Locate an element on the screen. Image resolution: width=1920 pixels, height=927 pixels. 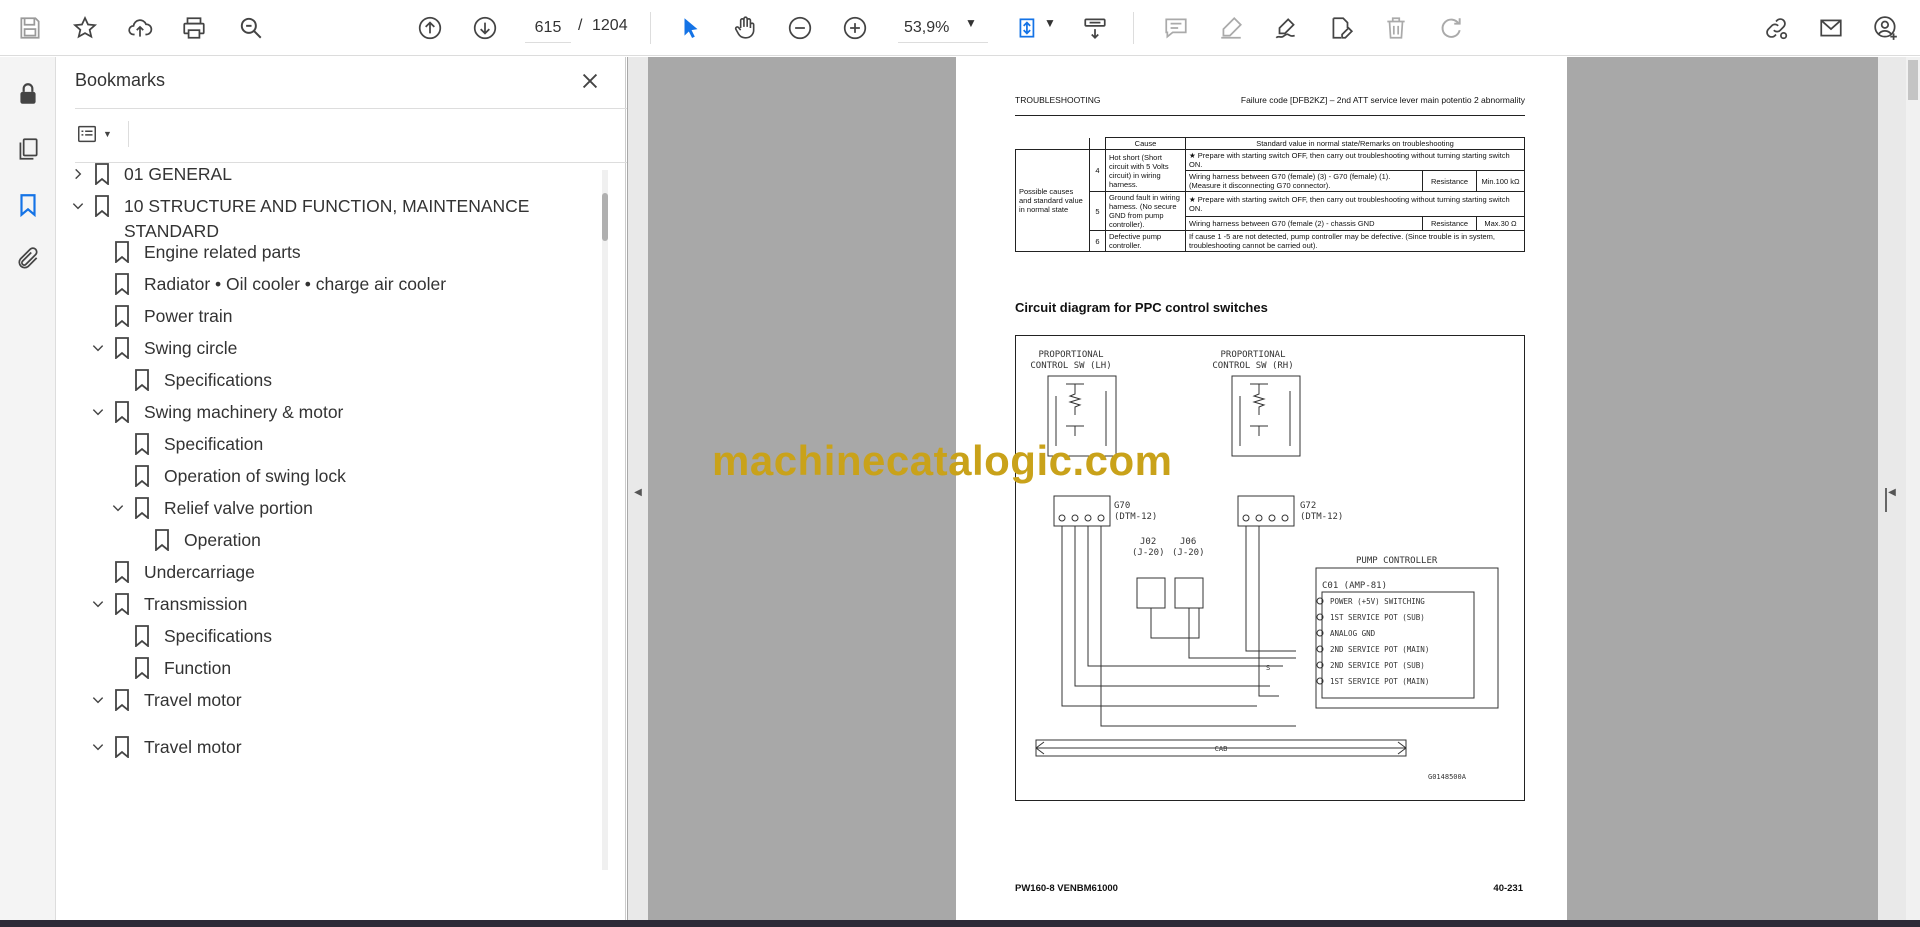
measure-value: Max.30 Ω is located at coordinates (1500, 223).